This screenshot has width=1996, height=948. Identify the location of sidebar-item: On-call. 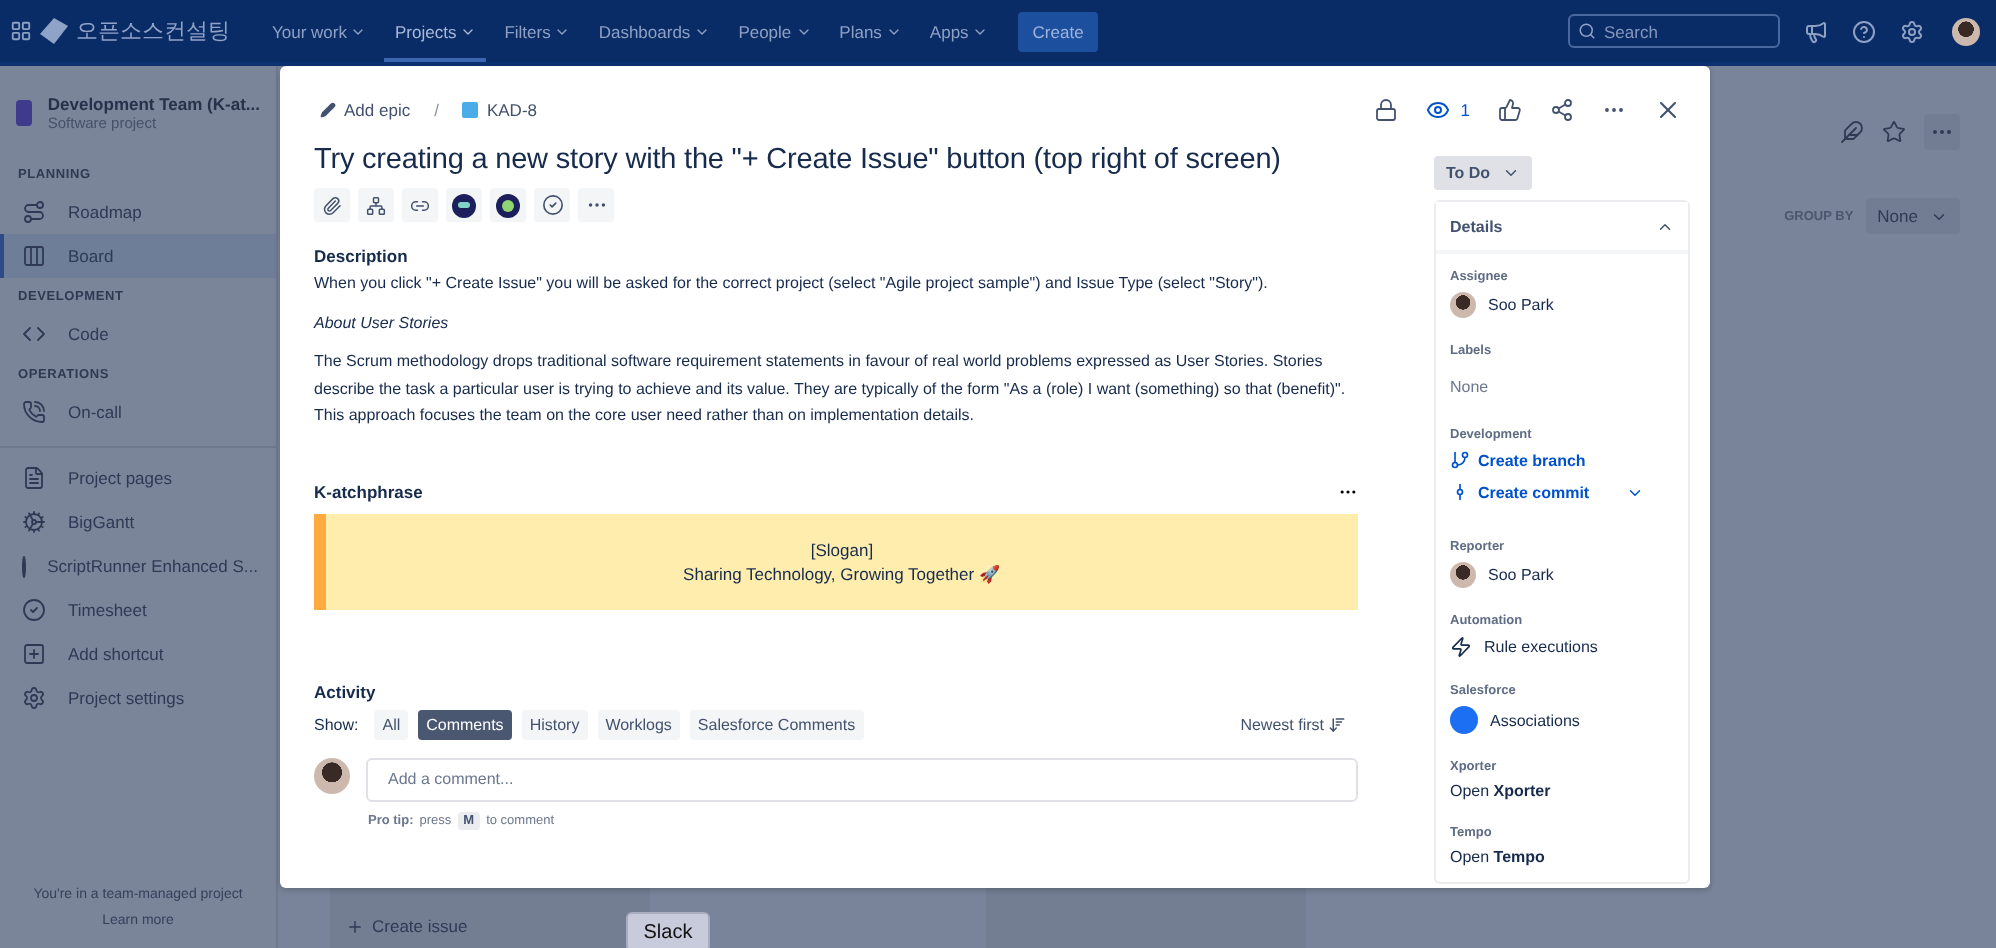
(138, 412).